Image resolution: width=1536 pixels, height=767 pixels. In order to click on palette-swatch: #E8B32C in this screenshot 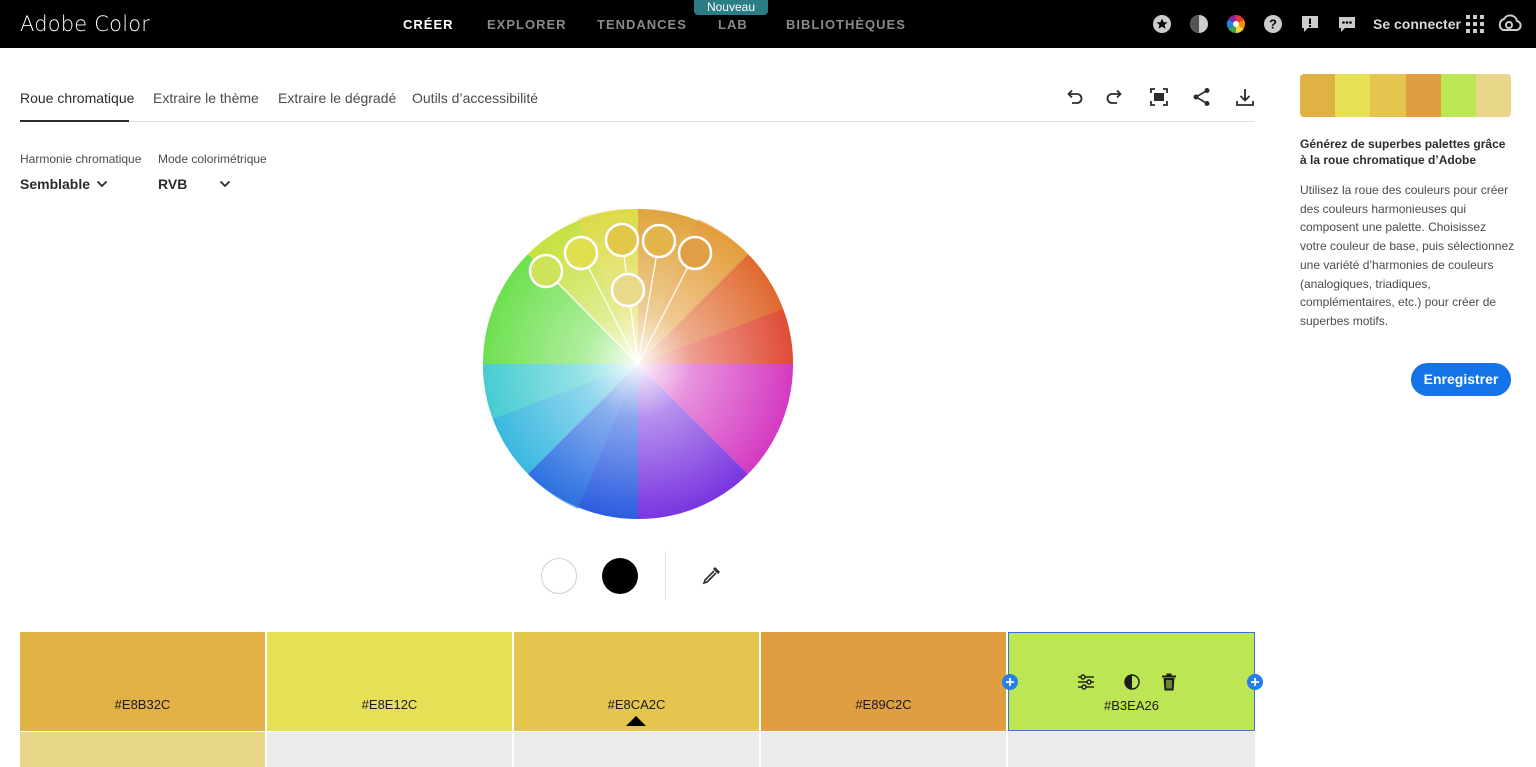, I will do `click(142, 681)`.